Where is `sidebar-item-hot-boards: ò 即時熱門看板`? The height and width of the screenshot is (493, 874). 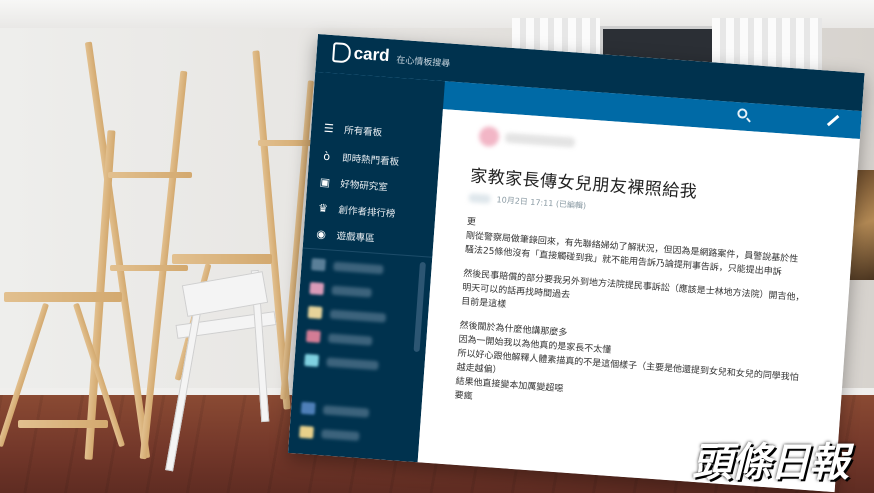 sidebar-item-hot-boards: ò 即時熱門看板 is located at coordinates (360, 159).